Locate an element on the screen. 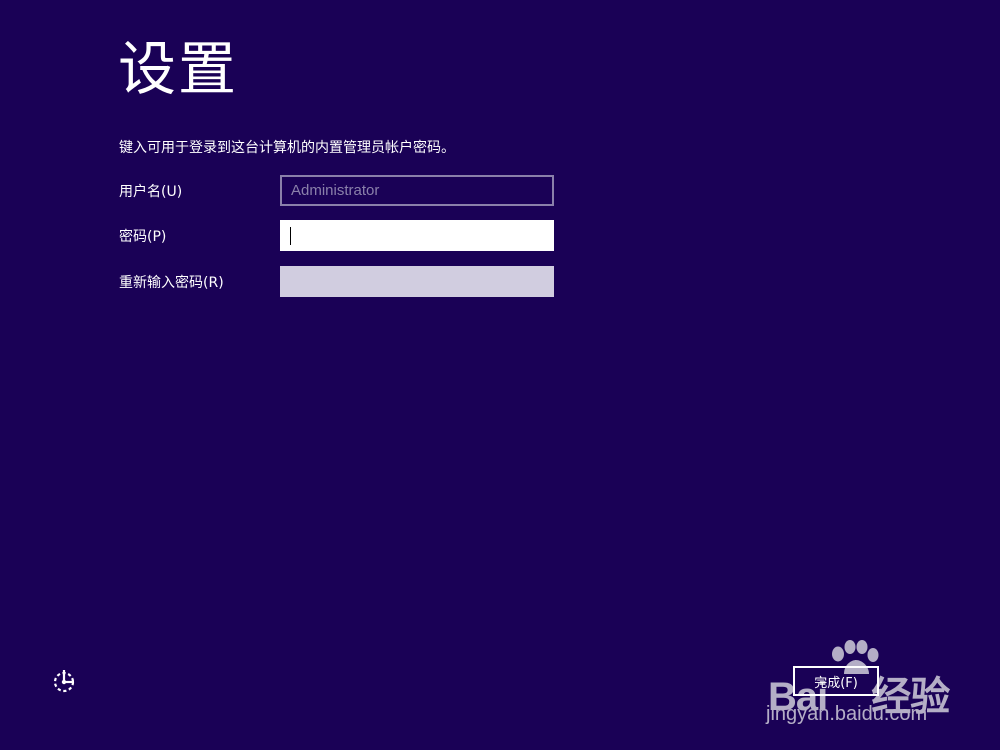 This screenshot has height=750, width=1000. username-label: 用户名(U) is located at coordinates (151, 192).